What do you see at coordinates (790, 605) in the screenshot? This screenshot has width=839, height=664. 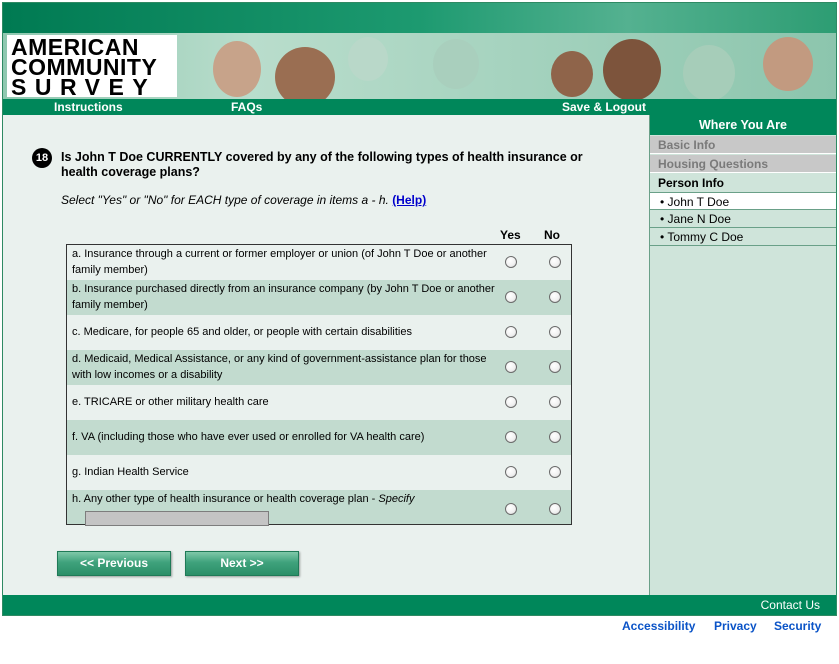 I see `contact-us-link: Contact Us` at bounding box center [790, 605].